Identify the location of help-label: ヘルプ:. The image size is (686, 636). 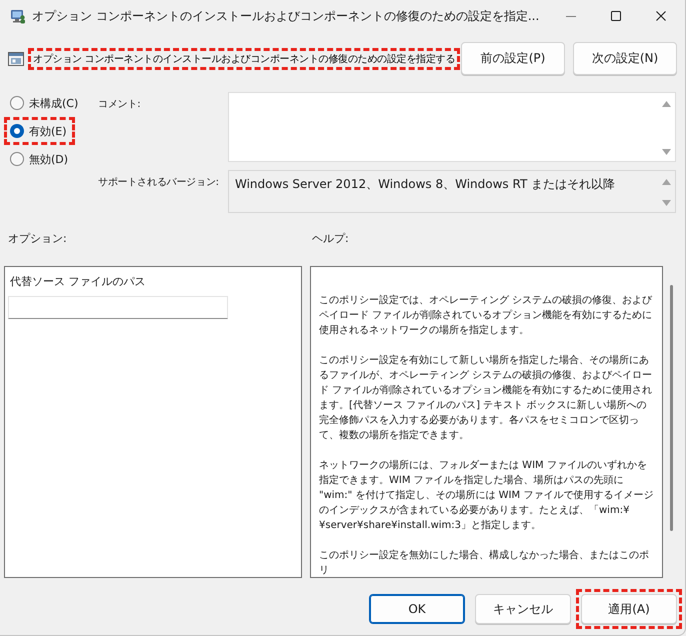
(331, 238).